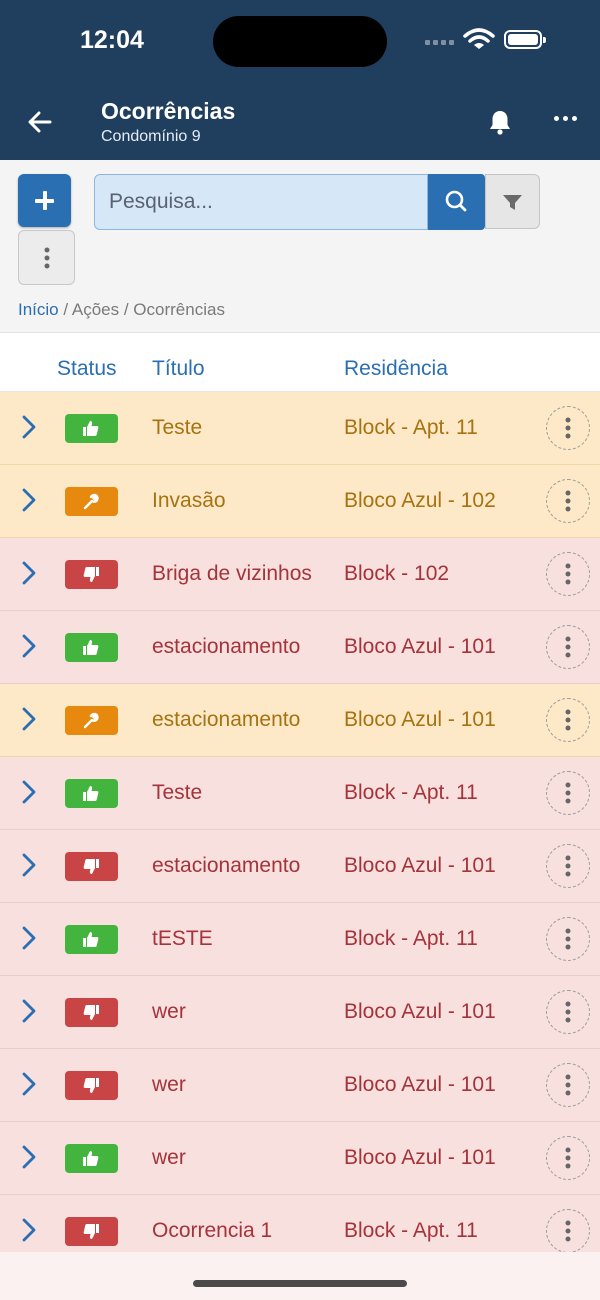 The height and width of the screenshot is (1300, 600). I want to click on dynamic-island, so click(300, 41).